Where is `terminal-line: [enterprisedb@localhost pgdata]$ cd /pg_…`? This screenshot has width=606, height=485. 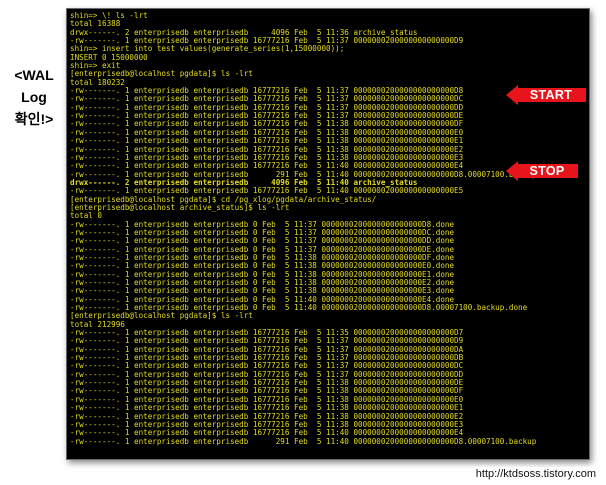
terminal-line: [enterprisedb@localhost pgdata]$ cd /pg_… is located at coordinates (223, 199).